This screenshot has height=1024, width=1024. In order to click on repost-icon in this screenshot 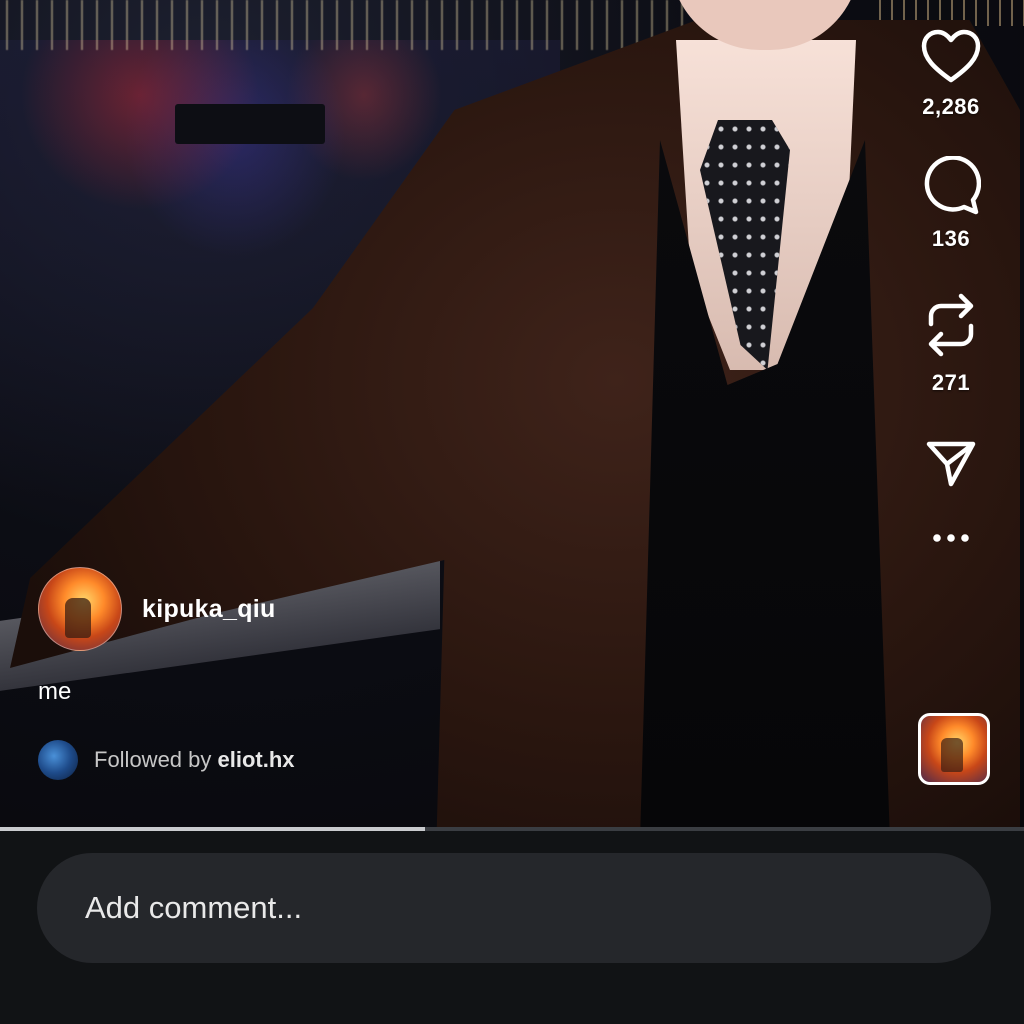, I will do `click(951, 325)`.